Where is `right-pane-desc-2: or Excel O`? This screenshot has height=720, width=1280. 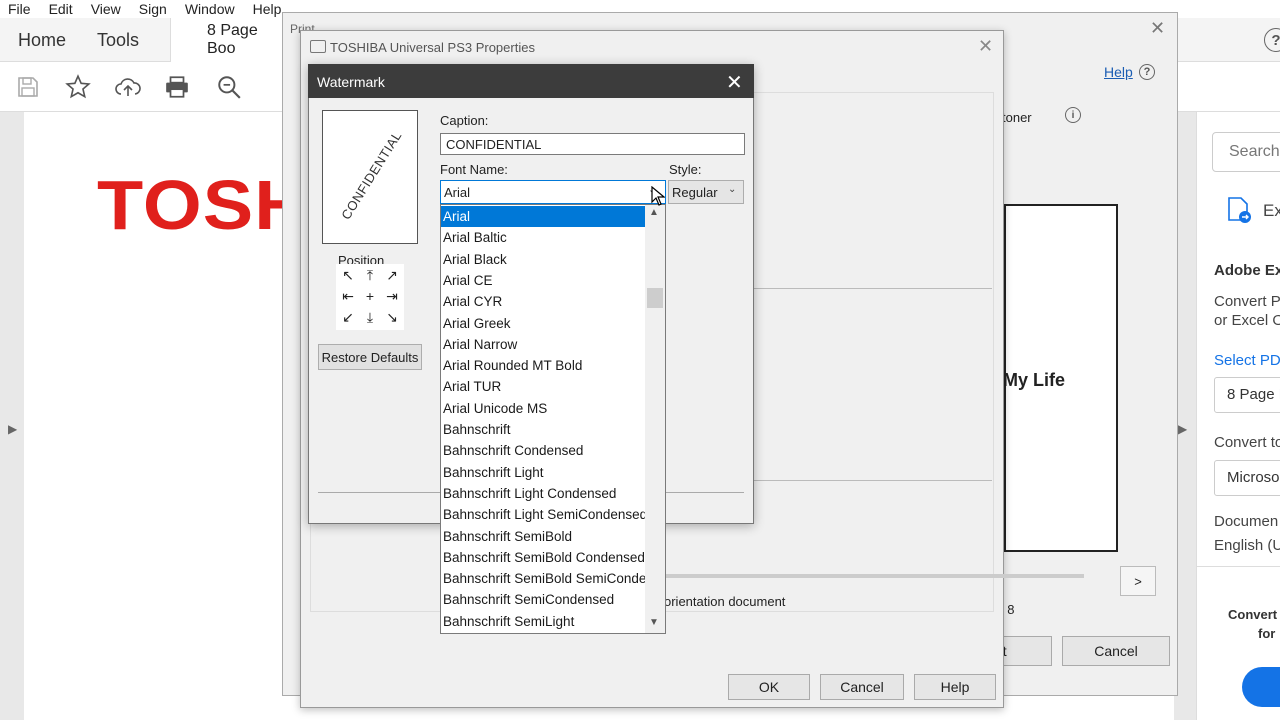
right-pane-desc-2: or Excel O is located at coordinates (1247, 320).